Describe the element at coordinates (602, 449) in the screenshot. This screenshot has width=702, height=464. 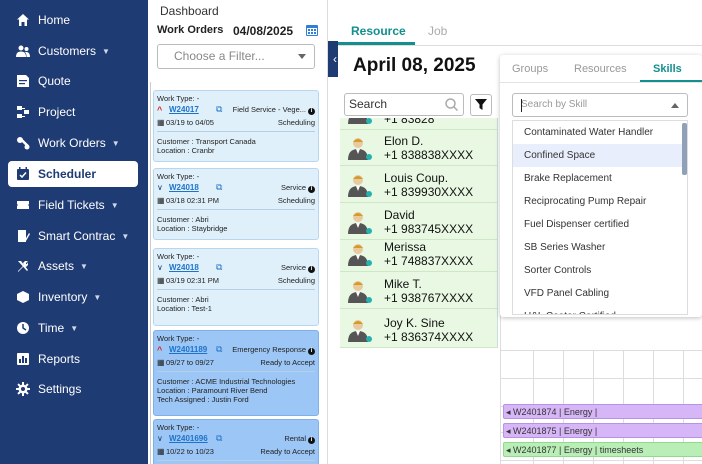
I see `schedule-event-bar: ◂ W2401877 | Energy | timesheets` at that location.